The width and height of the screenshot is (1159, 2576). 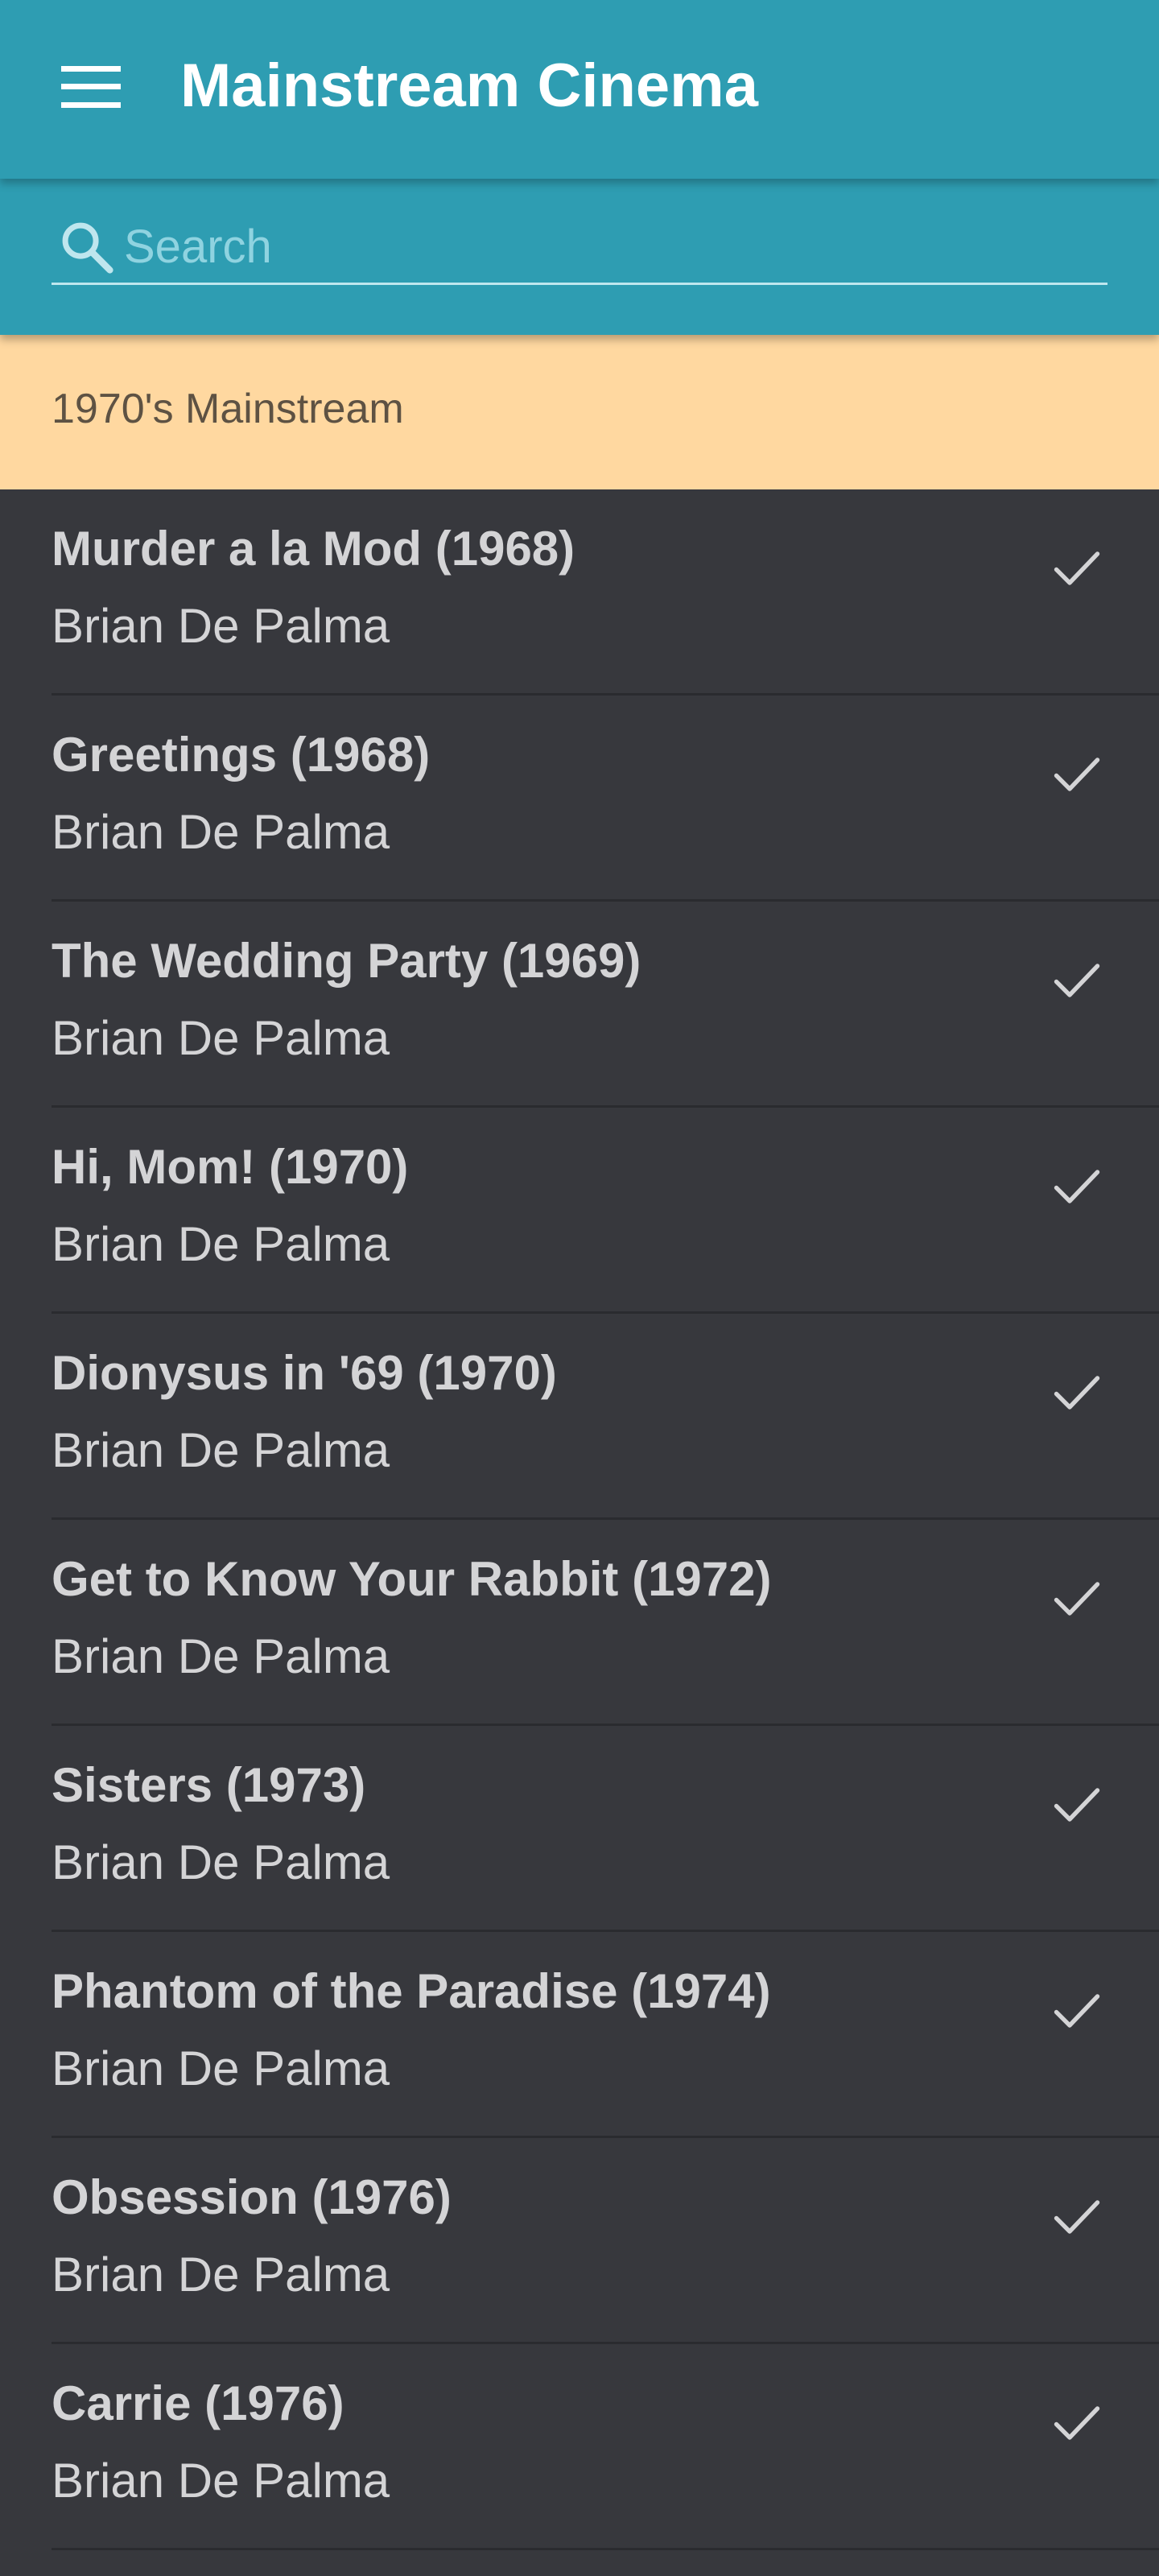 I want to click on list-item: The Wedding Party (1969) Brian De Palma, so click(x=579, y=1005).